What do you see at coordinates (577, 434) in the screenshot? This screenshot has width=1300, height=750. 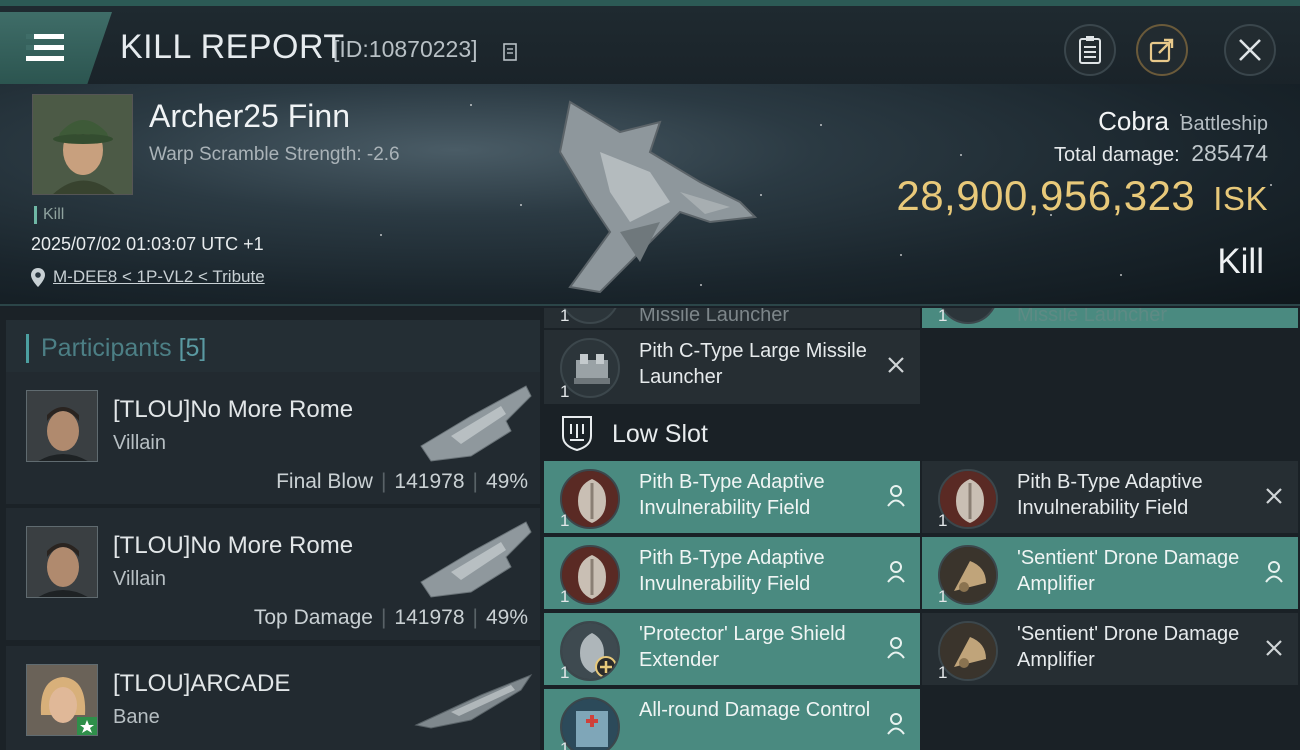 I see `low-slot-icon` at bounding box center [577, 434].